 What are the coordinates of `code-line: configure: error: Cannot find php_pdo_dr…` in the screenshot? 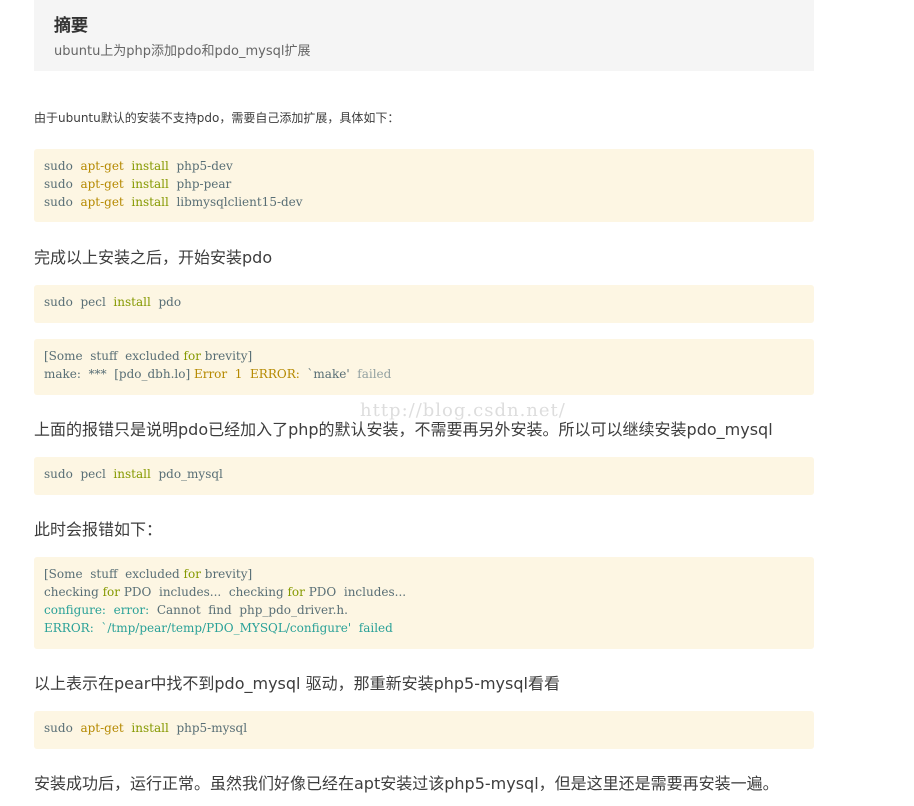 It's located at (196, 610).